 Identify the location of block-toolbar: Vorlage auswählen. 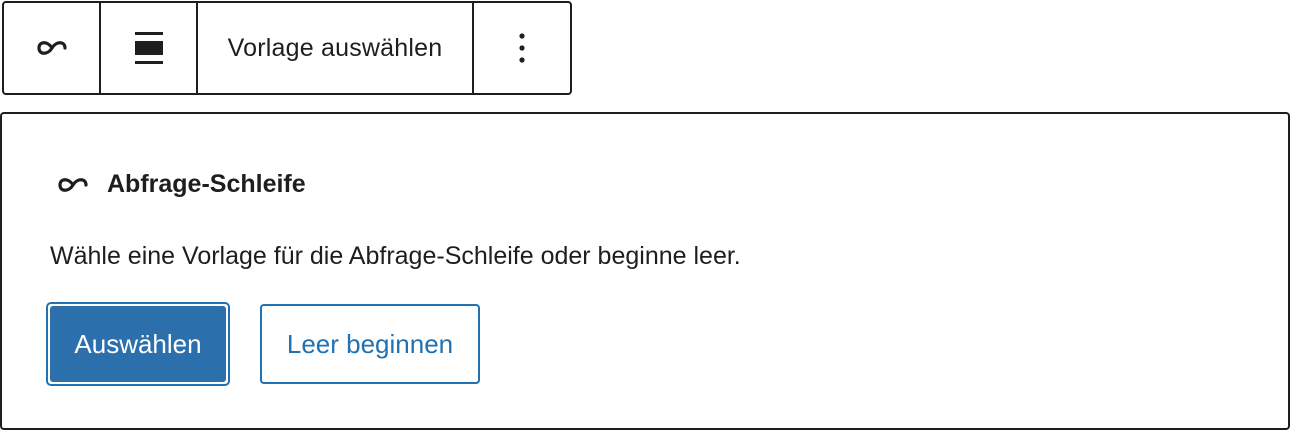
(287, 48).